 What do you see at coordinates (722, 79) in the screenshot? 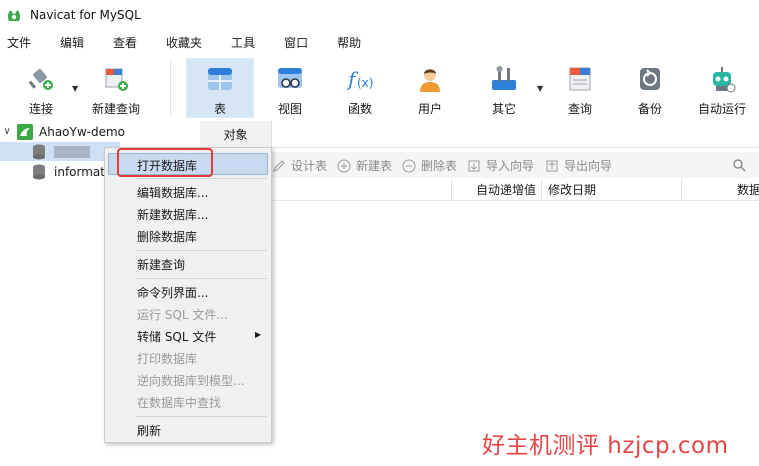
I see `robot-icon` at bounding box center [722, 79].